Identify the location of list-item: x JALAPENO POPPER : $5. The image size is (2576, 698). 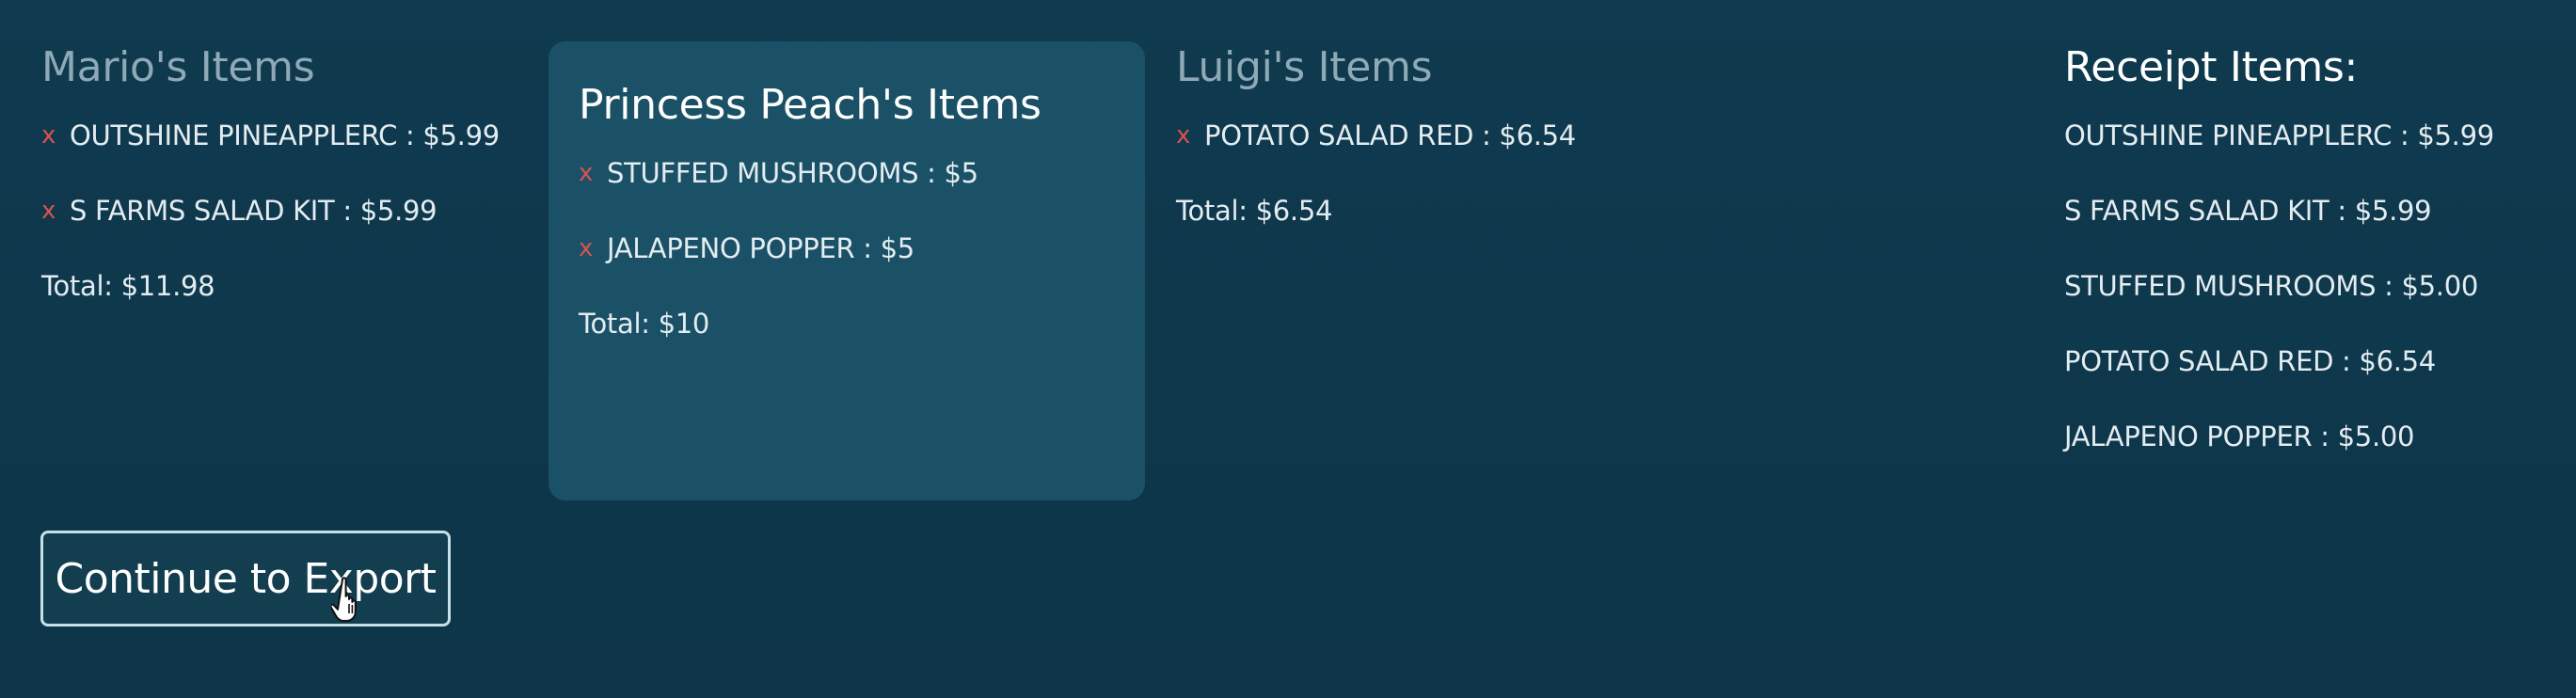
(853, 248).